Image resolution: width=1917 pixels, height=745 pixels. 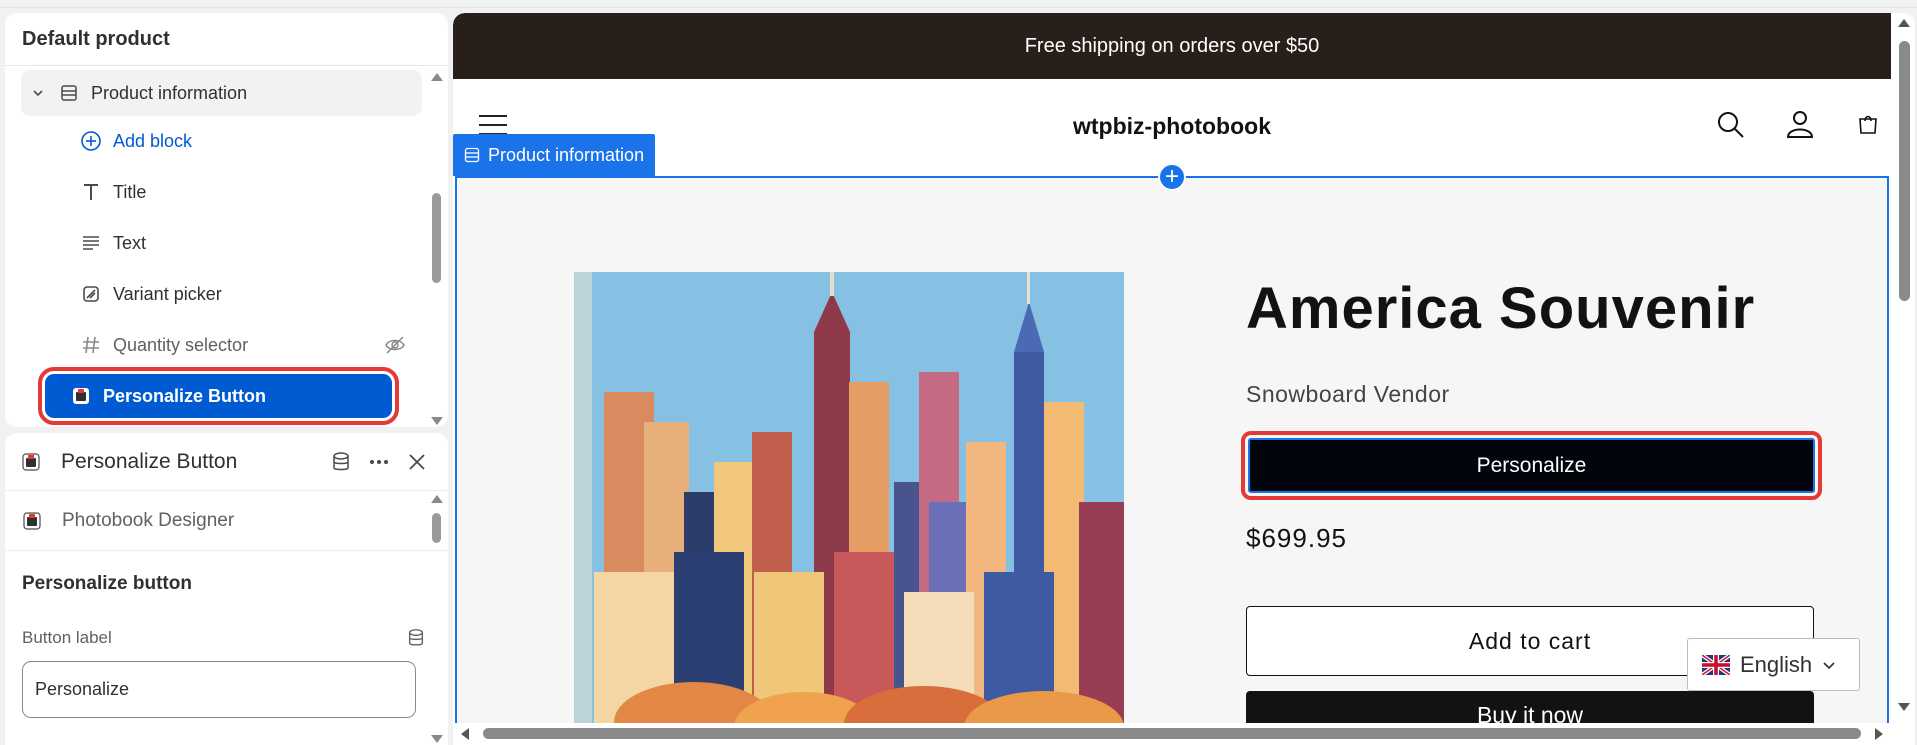 What do you see at coordinates (395, 345) in the screenshot?
I see `eye-off-icon` at bounding box center [395, 345].